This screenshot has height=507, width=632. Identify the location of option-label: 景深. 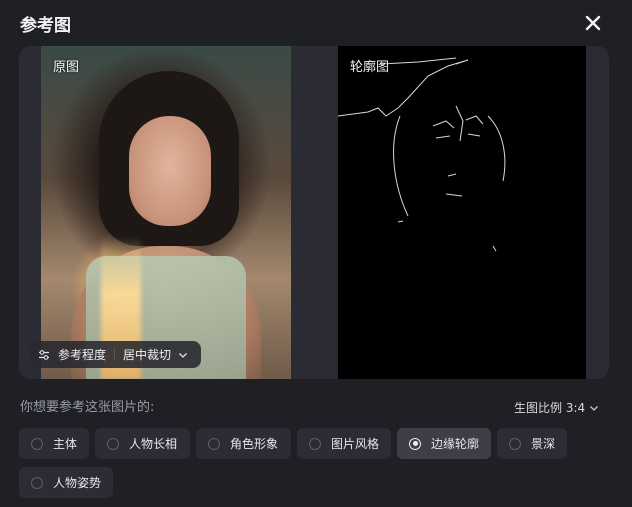
(543, 444).